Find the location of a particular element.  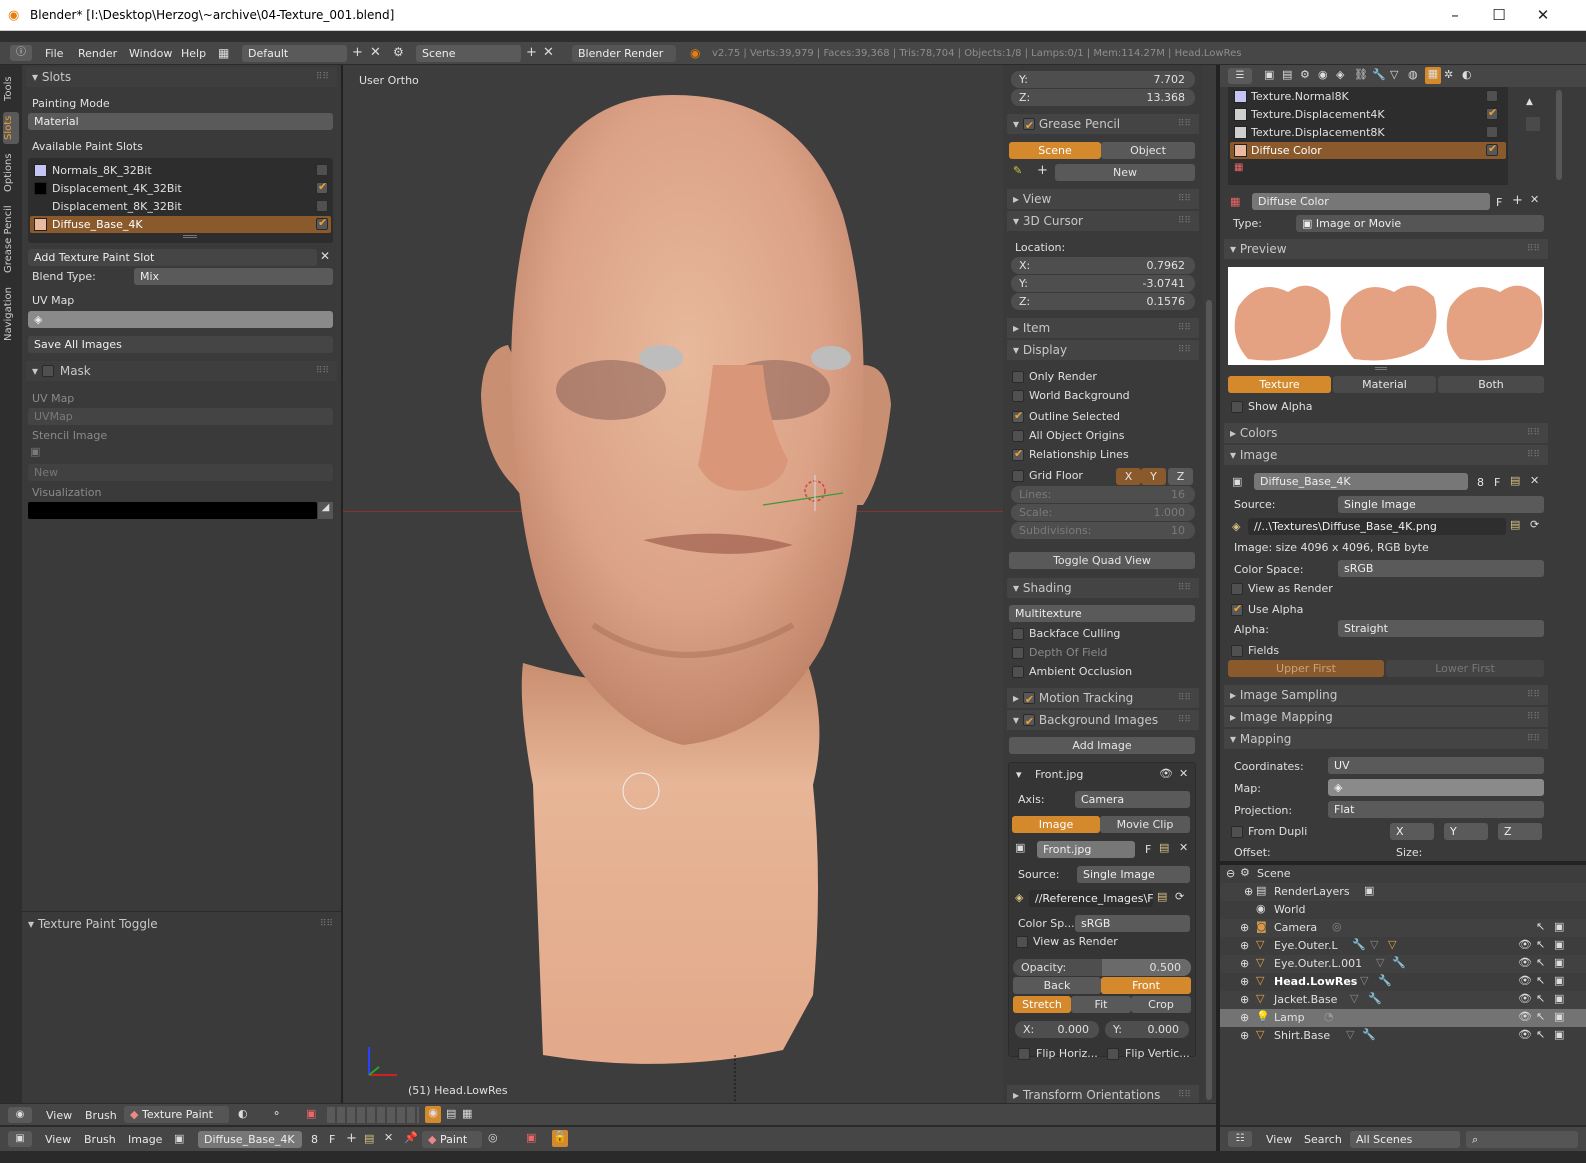

show-alpha-checkbox is located at coordinates (1237, 407).